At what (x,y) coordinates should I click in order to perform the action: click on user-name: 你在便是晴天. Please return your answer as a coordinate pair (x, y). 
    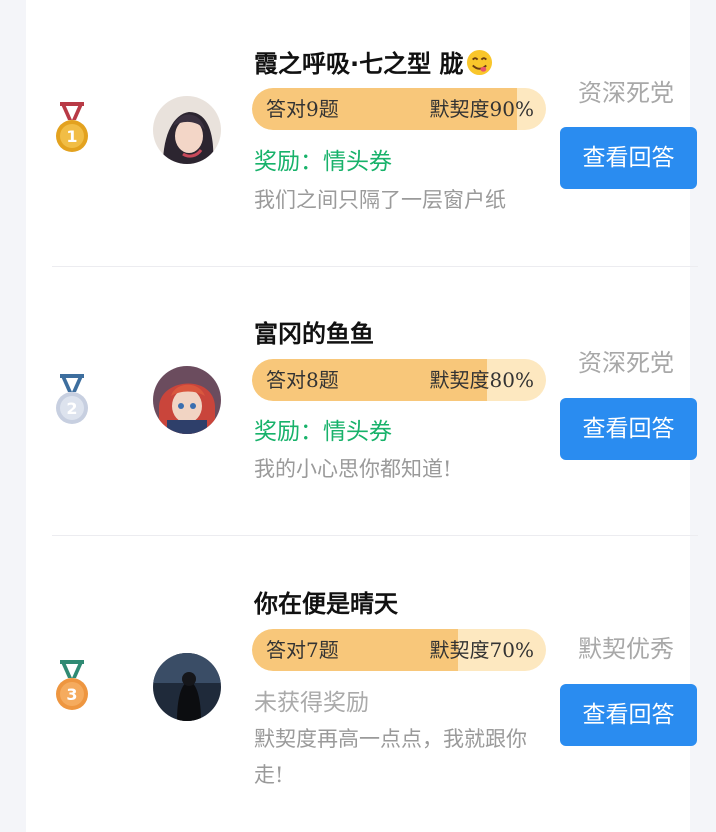
    Looking at the image, I should click on (326, 604).